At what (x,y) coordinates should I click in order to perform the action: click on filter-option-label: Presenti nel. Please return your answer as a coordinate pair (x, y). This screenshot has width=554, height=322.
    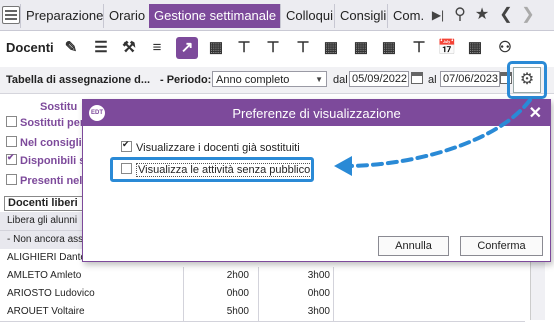
    Looking at the image, I should click on (51, 181).